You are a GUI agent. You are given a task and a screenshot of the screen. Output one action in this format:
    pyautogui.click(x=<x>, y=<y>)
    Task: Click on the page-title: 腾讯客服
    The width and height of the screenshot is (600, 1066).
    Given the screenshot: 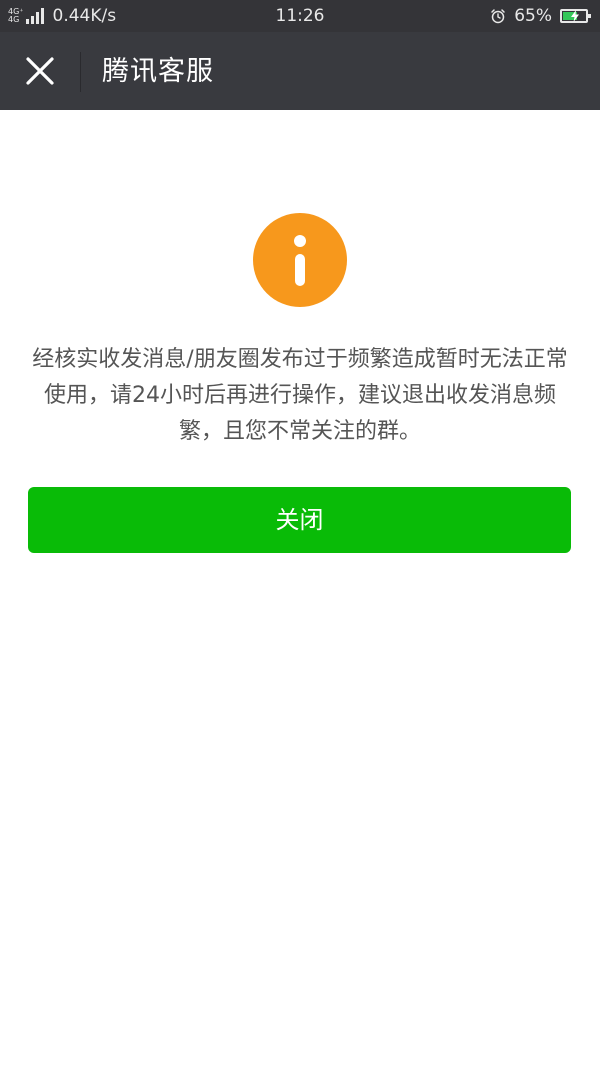 What is the action you would take?
    pyautogui.click(x=158, y=71)
    